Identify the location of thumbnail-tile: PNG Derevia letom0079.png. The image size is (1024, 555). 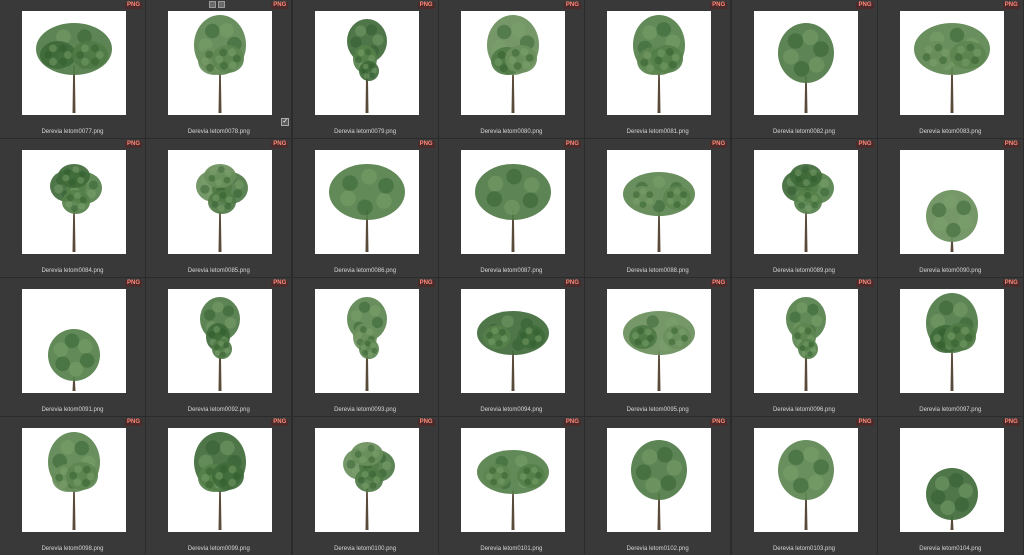
(365, 69).